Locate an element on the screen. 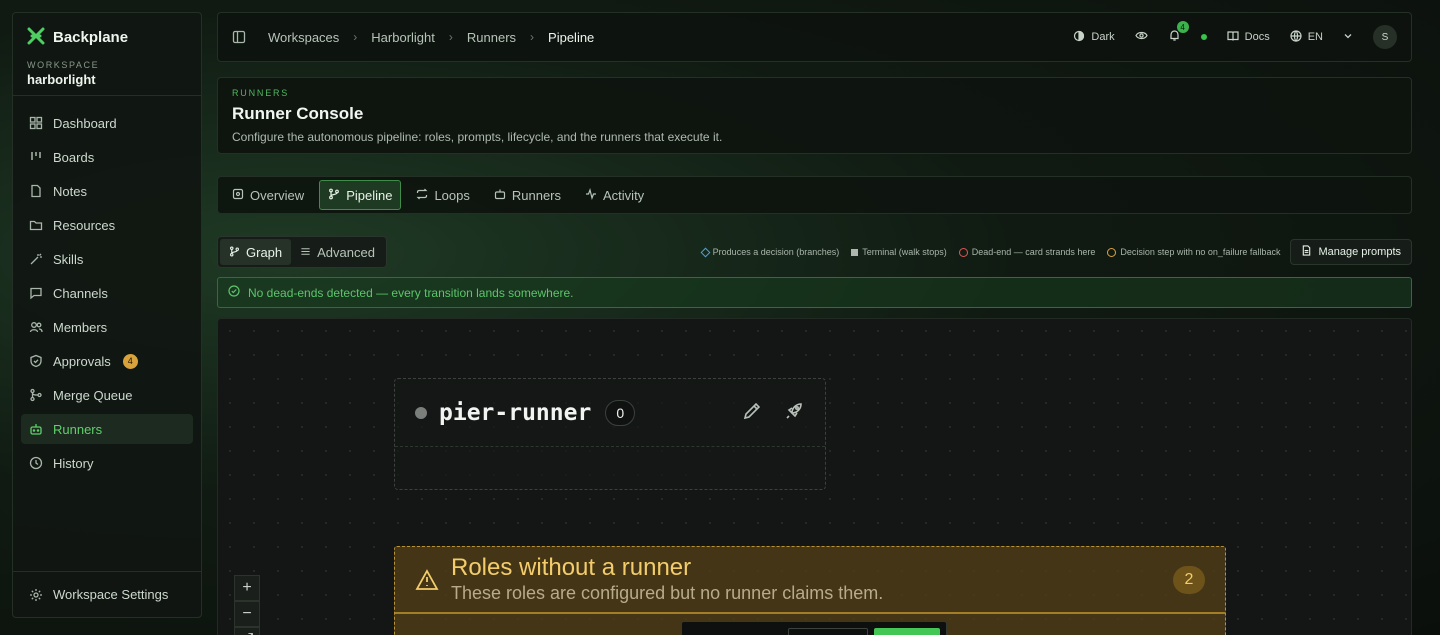 The width and height of the screenshot is (1440, 635). approvals-count-badge: 4 is located at coordinates (130, 361).